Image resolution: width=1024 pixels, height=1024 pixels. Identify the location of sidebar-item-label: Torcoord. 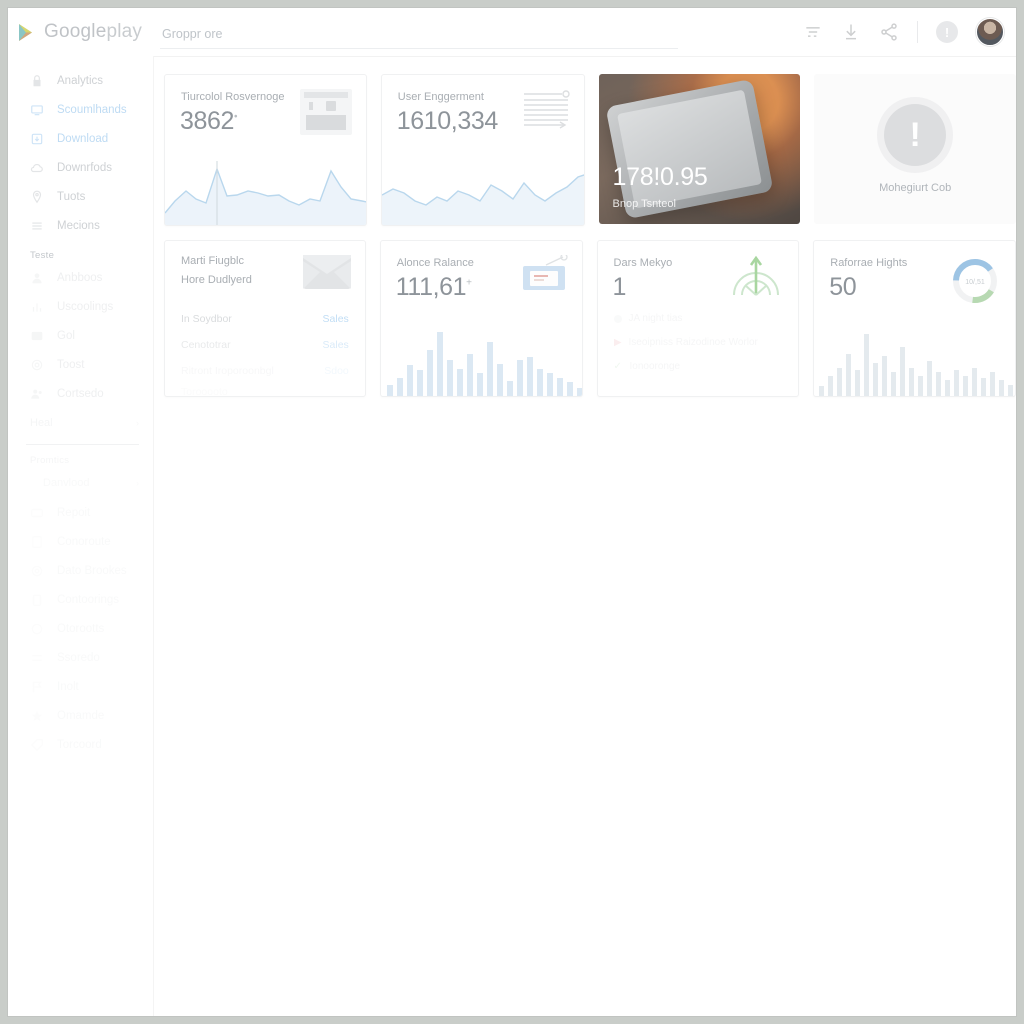
(79, 744).